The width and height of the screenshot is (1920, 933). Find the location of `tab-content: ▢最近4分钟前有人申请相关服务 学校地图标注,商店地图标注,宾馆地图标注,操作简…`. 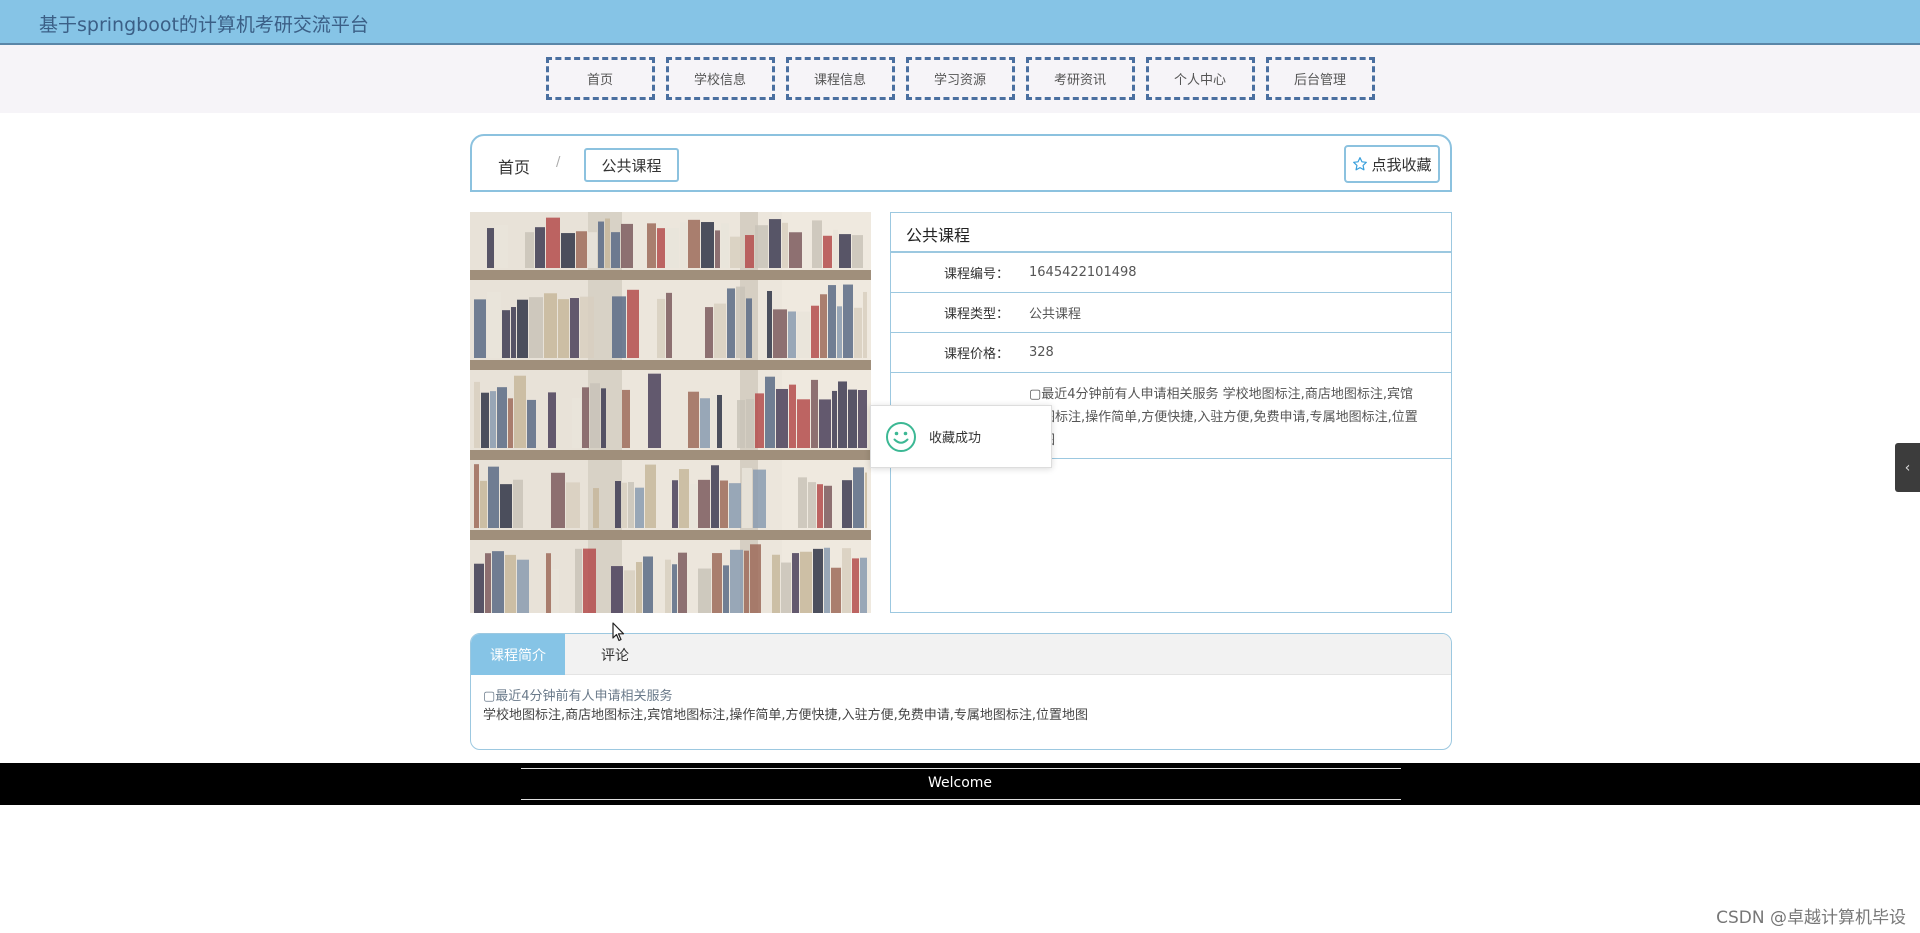

tab-content: ▢最近4分钟前有人申请相关服务 学校地图标注,商店地图标注,宾馆地图标注,操作简… is located at coordinates (961, 706).